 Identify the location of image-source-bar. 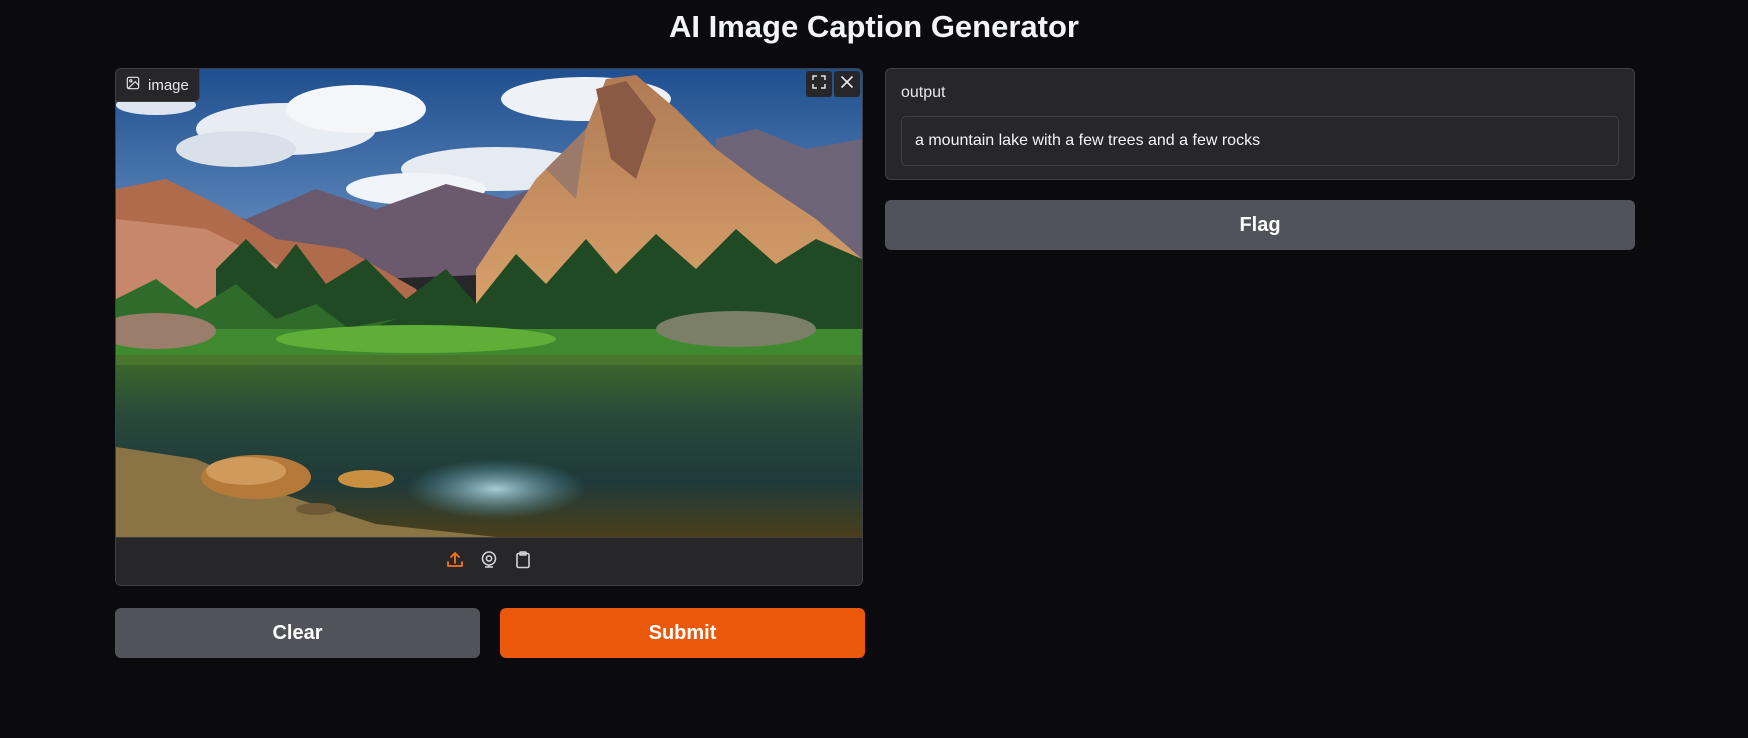
(489, 561).